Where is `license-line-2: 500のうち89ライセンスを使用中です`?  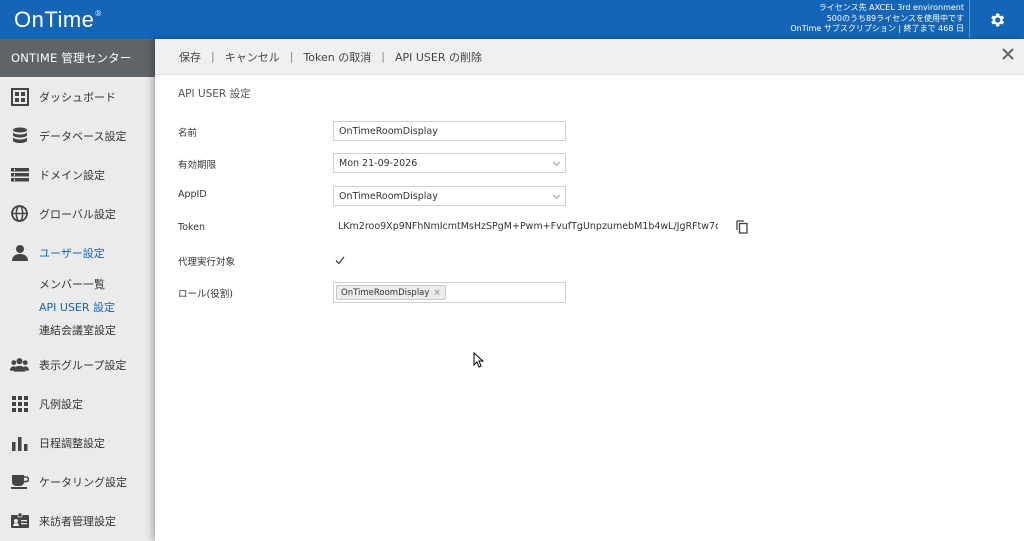
license-line-2: 500のうち89ライセンスを使用中です is located at coordinates (895, 18).